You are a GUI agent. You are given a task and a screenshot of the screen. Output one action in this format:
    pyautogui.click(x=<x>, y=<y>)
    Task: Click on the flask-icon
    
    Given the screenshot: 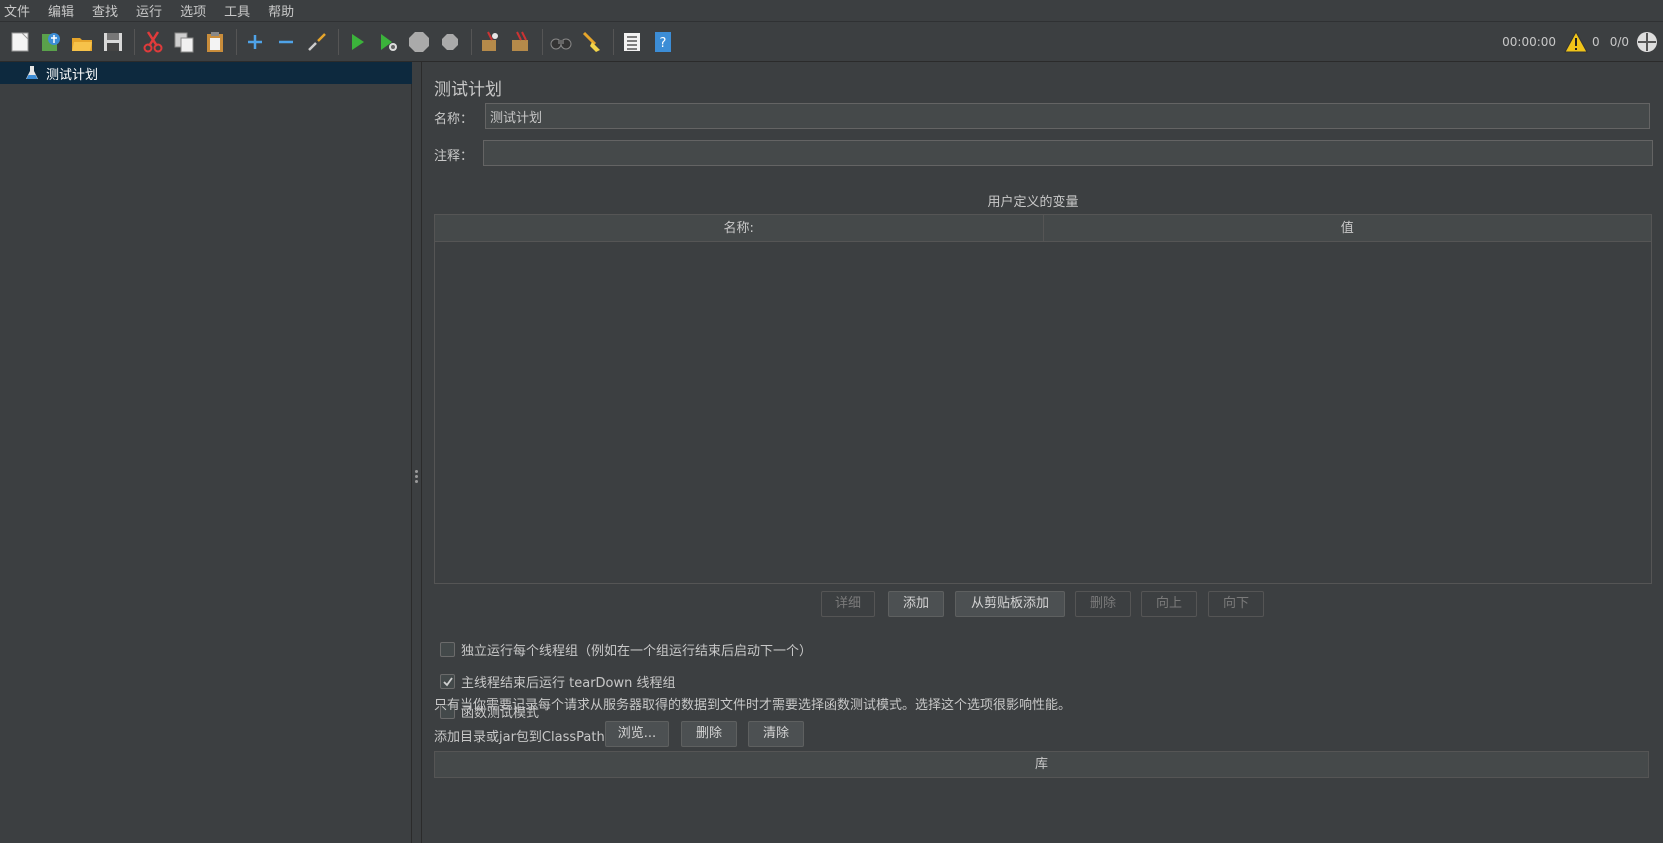 What is the action you would take?
    pyautogui.click(x=32, y=72)
    